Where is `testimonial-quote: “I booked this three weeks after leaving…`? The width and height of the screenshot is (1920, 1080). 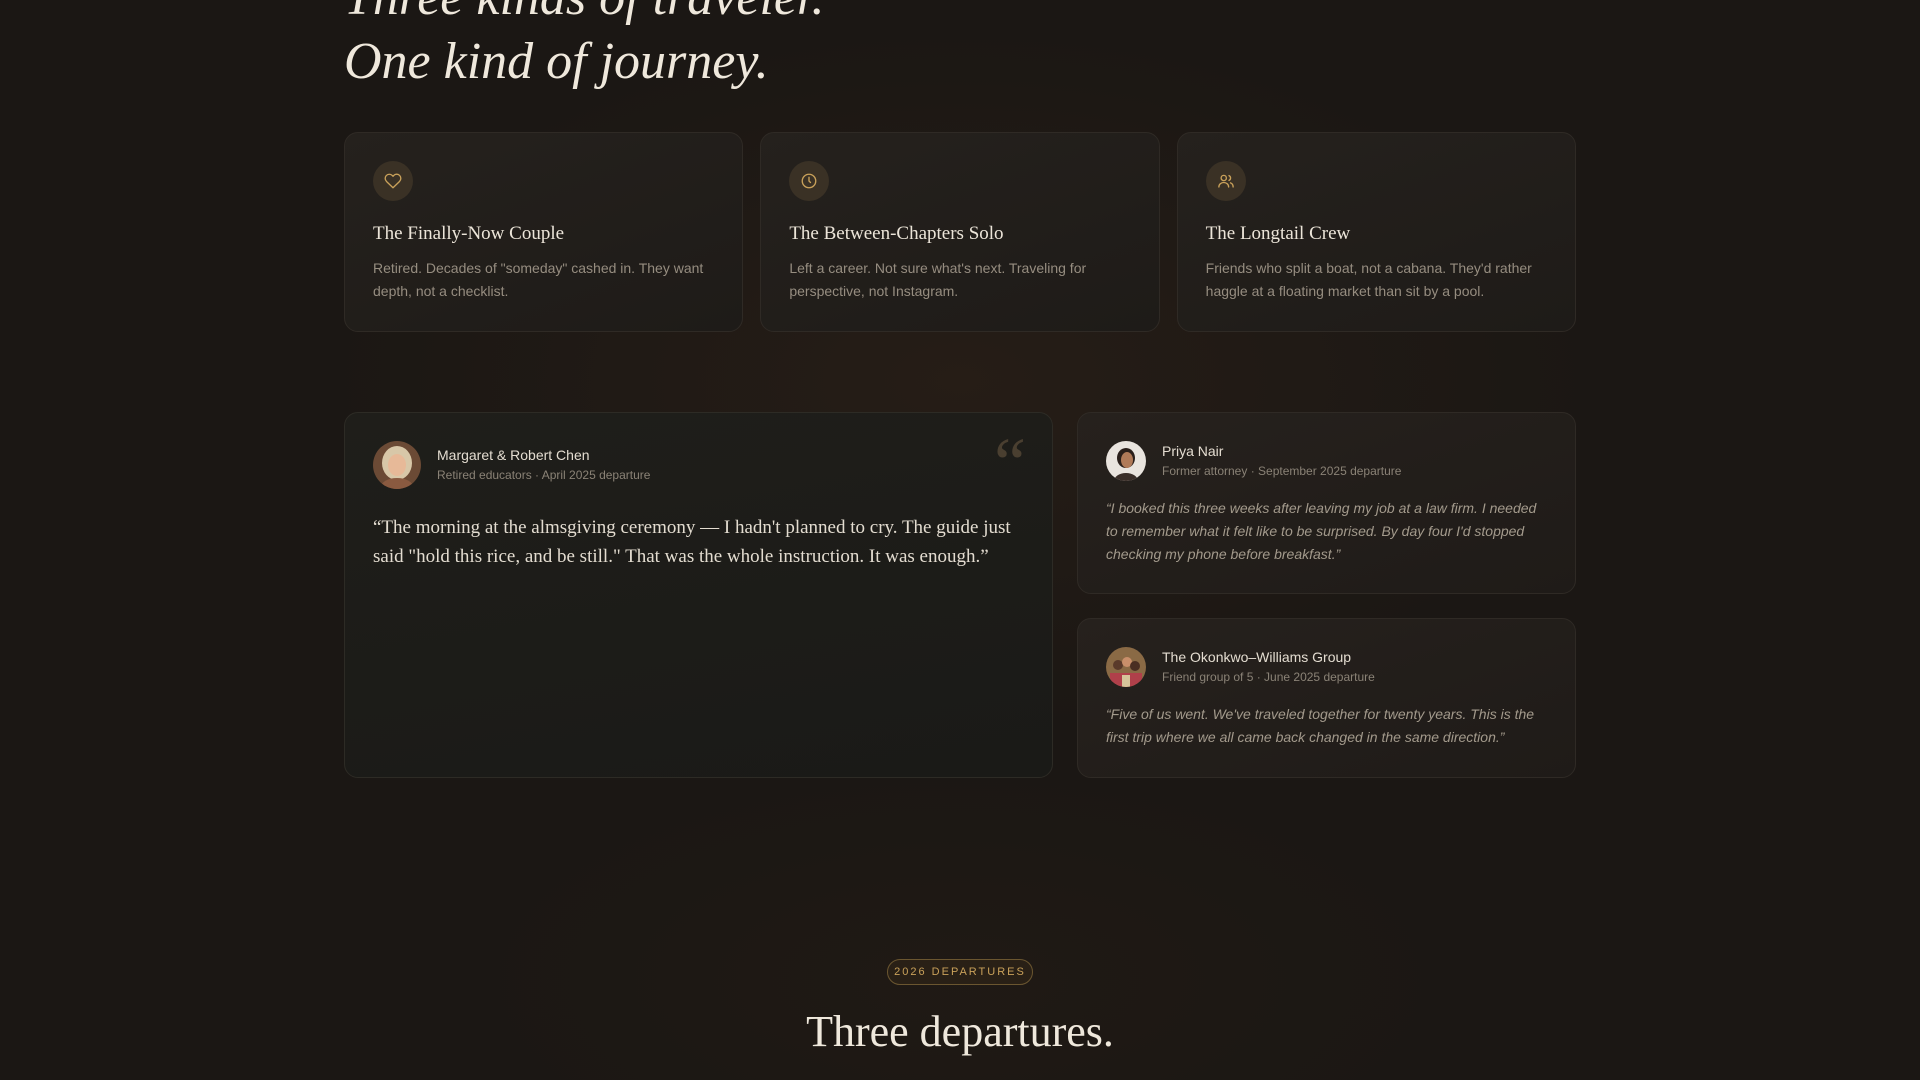
testimonial-quote: “I booked this three weeks after leaving… is located at coordinates (1321, 531).